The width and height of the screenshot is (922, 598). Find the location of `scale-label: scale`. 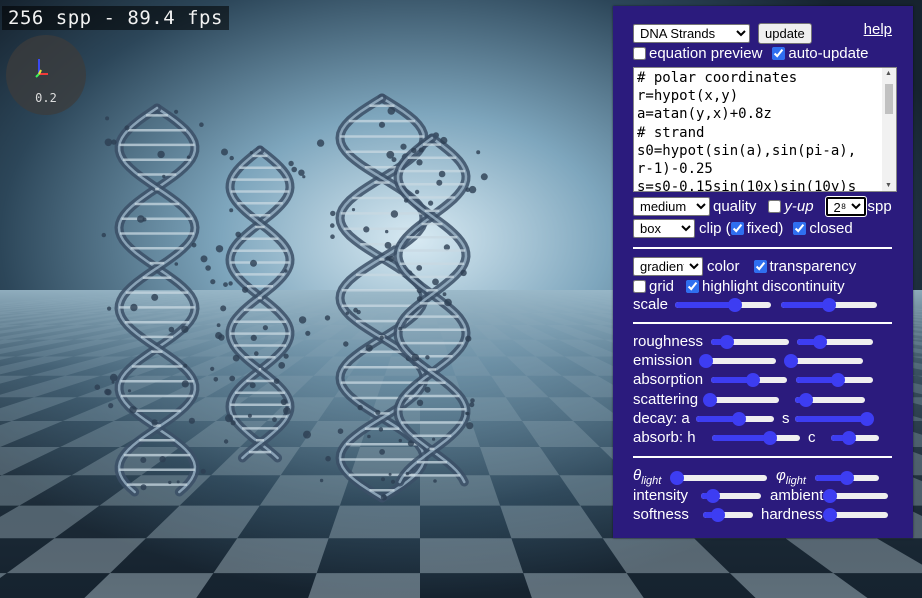

scale-label: scale is located at coordinates (651, 304).